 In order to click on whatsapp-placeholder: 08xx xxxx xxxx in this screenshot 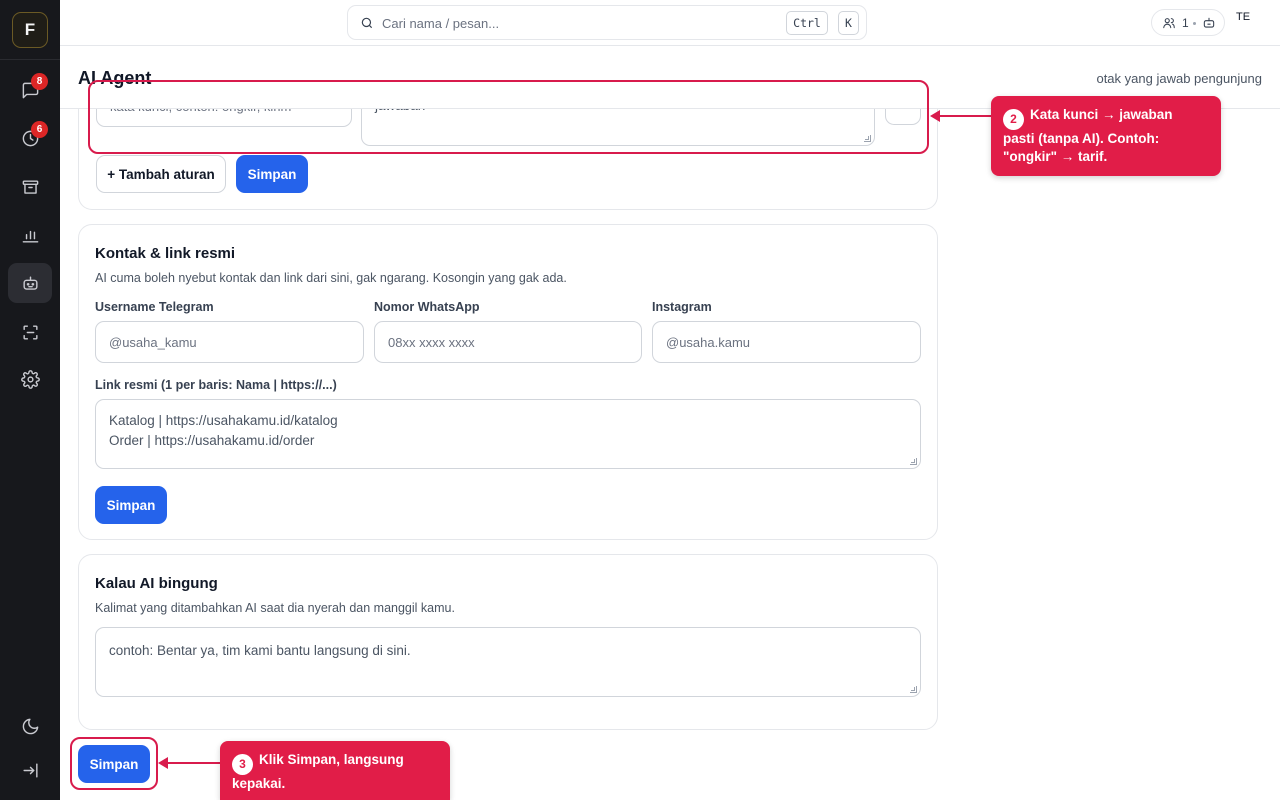, I will do `click(431, 342)`.